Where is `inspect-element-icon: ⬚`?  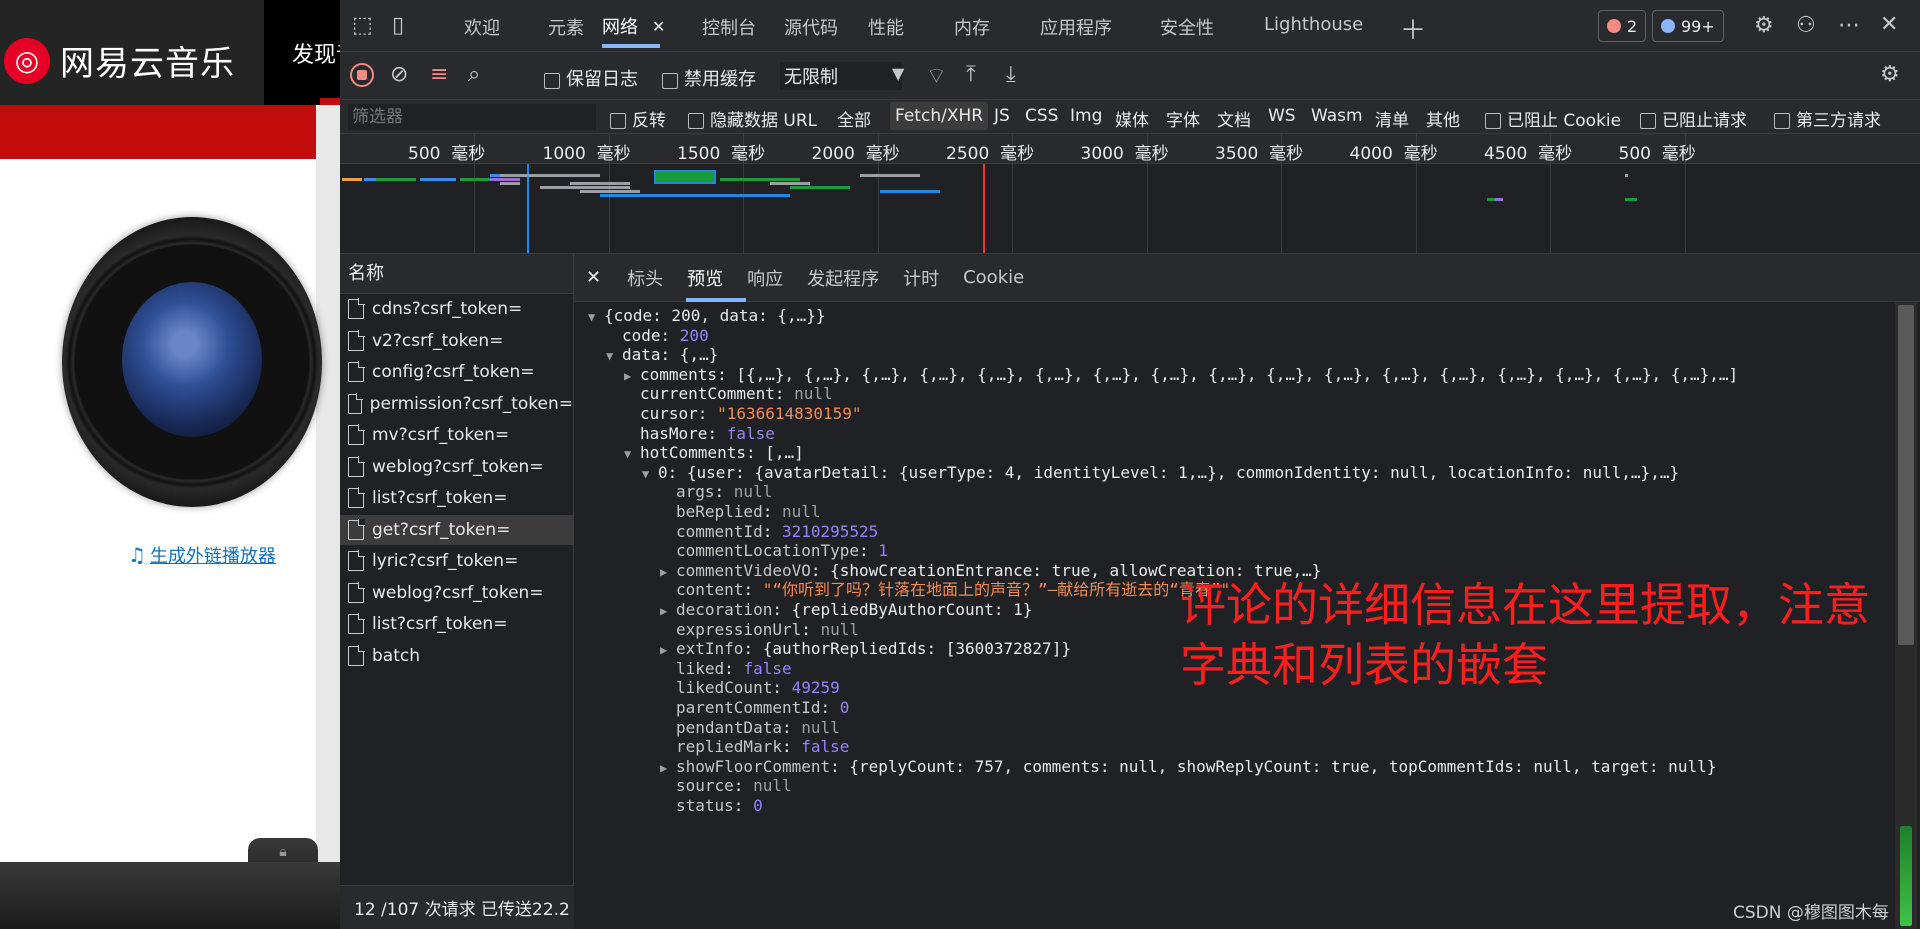 inspect-element-icon: ⬚ is located at coordinates (362, 25).